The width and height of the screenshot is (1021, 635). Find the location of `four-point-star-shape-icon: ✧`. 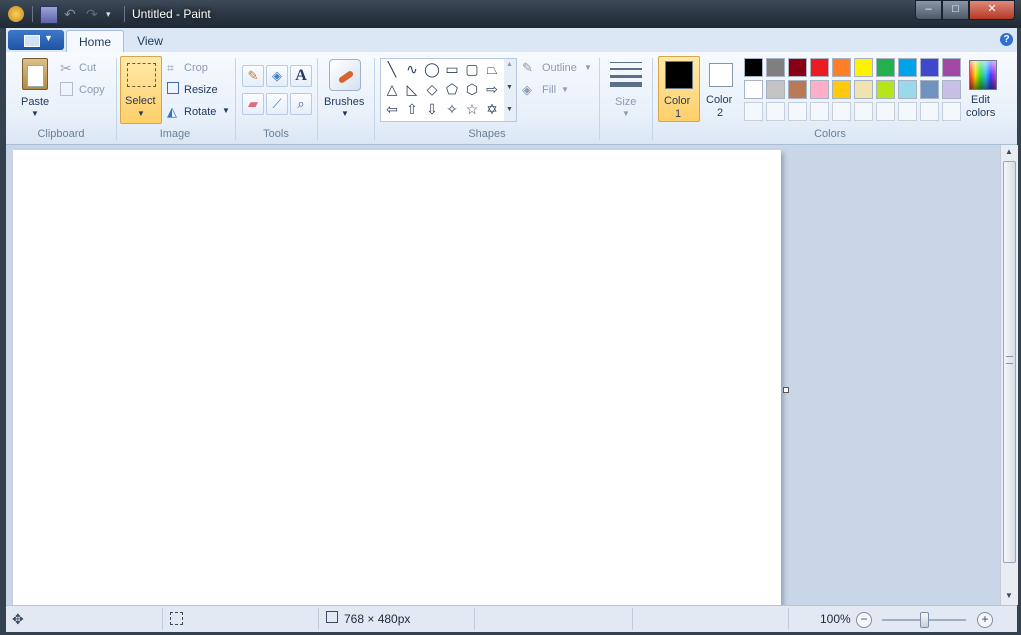

four-point-star-shape-icon: ✧ is located at coordinates (452, 109).